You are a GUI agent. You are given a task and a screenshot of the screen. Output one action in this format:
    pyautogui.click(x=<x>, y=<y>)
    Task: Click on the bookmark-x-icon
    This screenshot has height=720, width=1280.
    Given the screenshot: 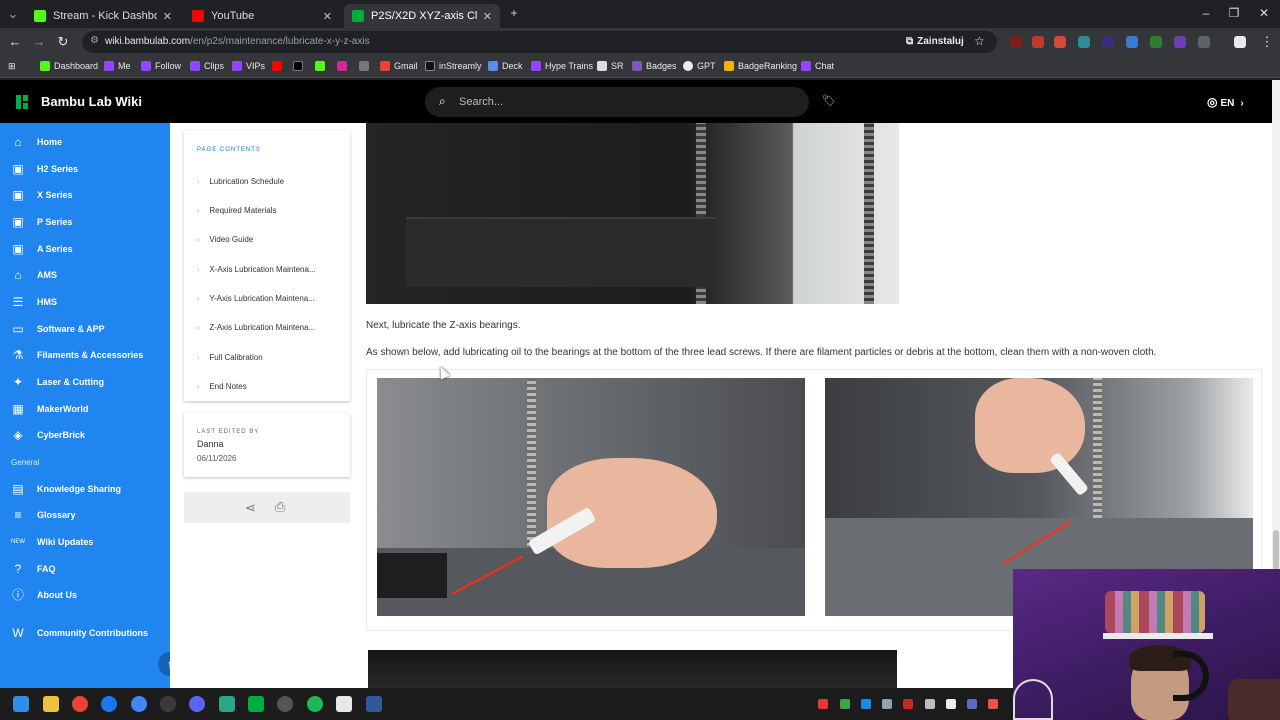 What is the action you would take?
    pyautogui.click(x=300, y=66)
    